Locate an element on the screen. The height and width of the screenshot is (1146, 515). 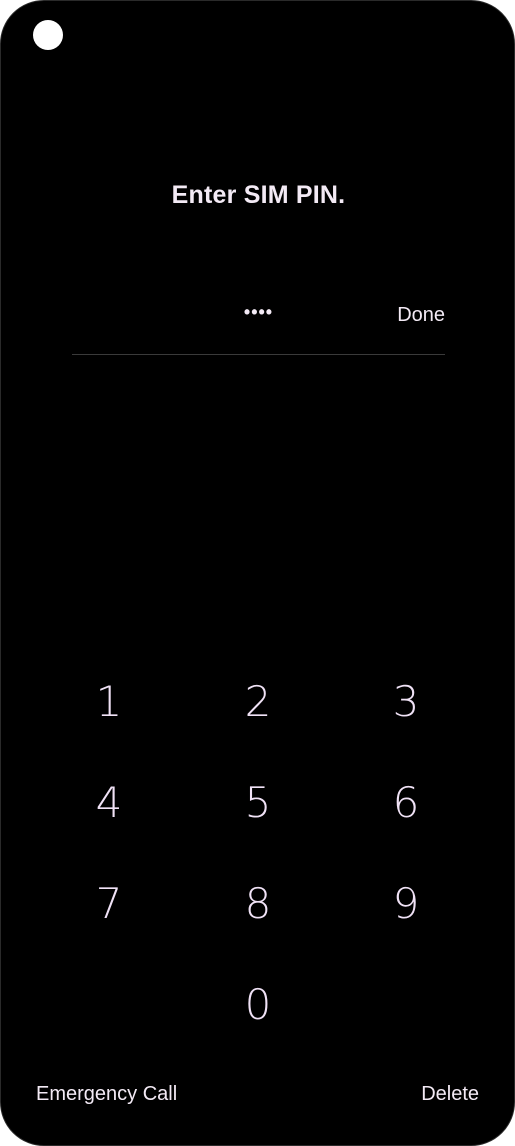
keypad-key-1: 1 is located at coordinates (109, 701).